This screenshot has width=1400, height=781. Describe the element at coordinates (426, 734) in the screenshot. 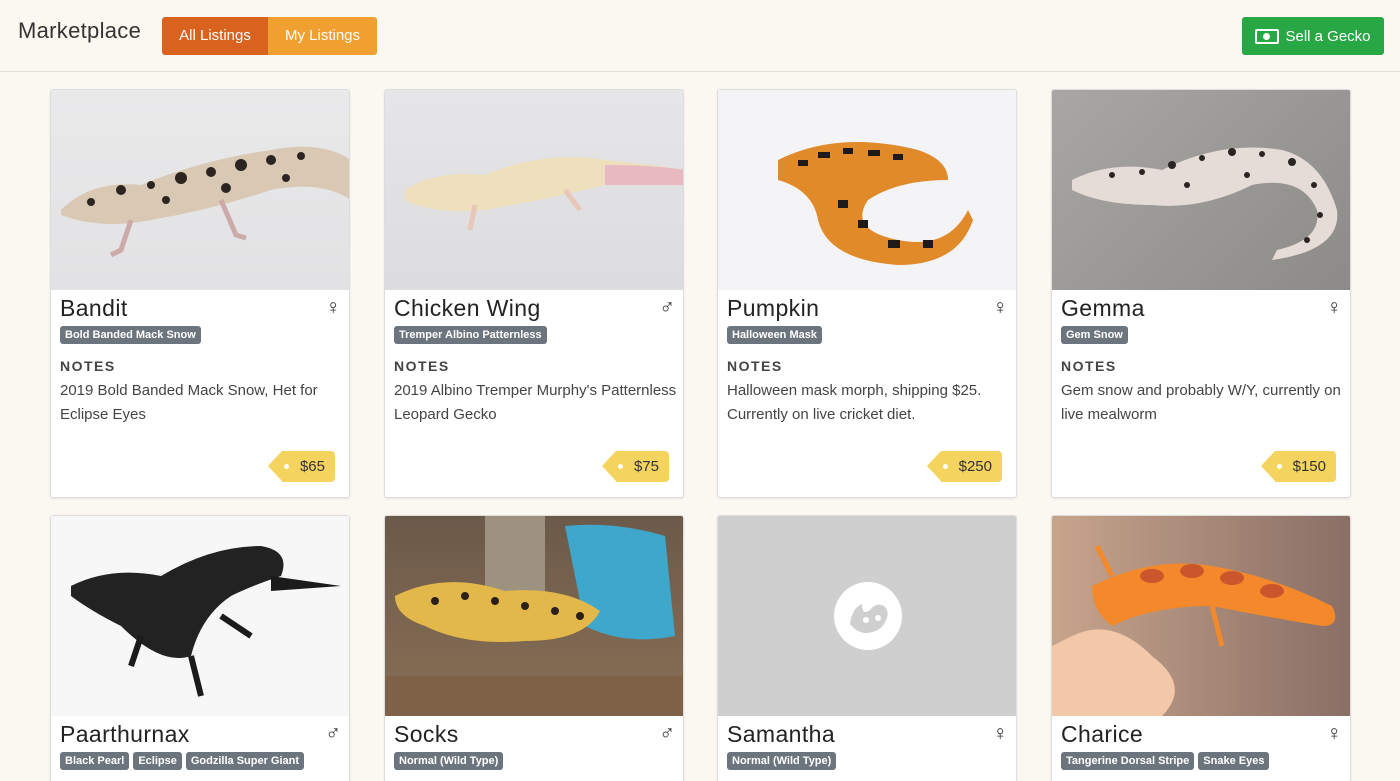

I see `gecko-name: Socks` at that location.